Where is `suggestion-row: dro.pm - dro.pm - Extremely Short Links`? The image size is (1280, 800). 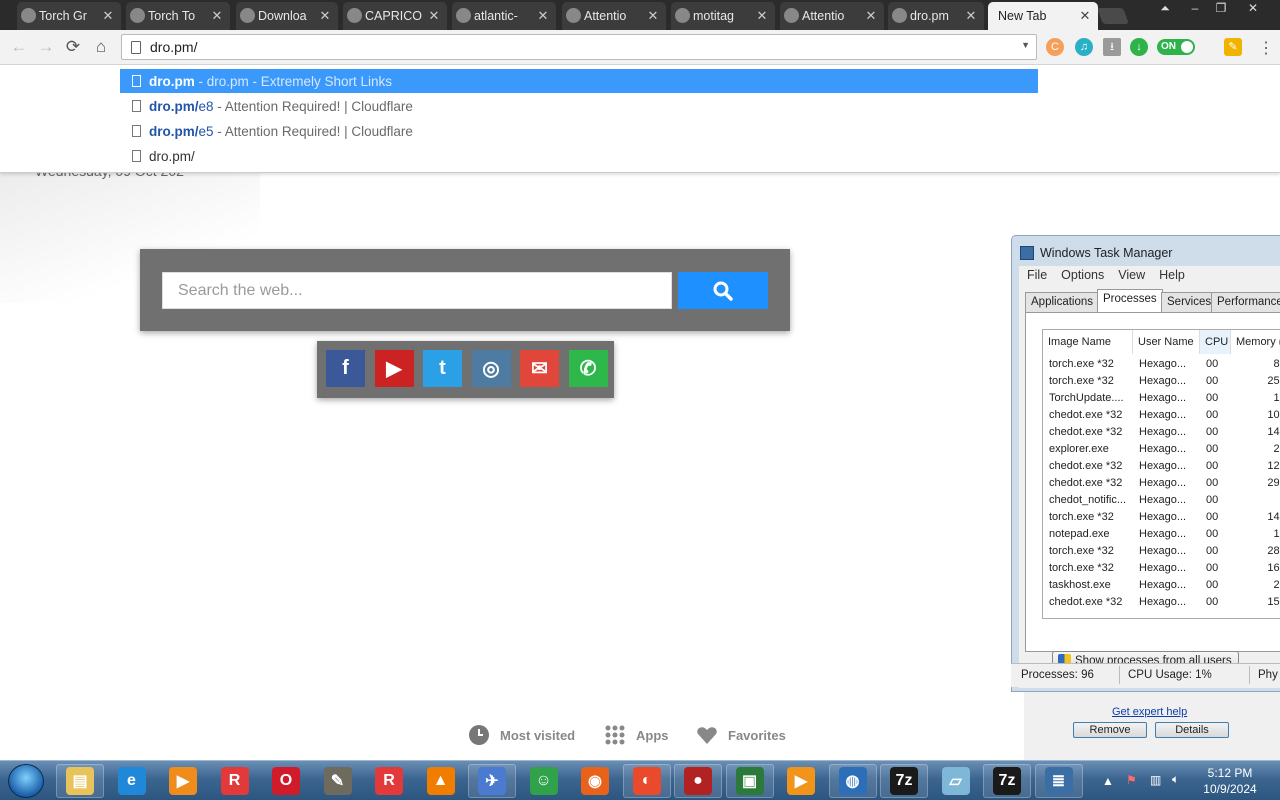
suggestion-row: dro.pm - dro.pm - Extremely Short Links is located at coordinates (579, 81).